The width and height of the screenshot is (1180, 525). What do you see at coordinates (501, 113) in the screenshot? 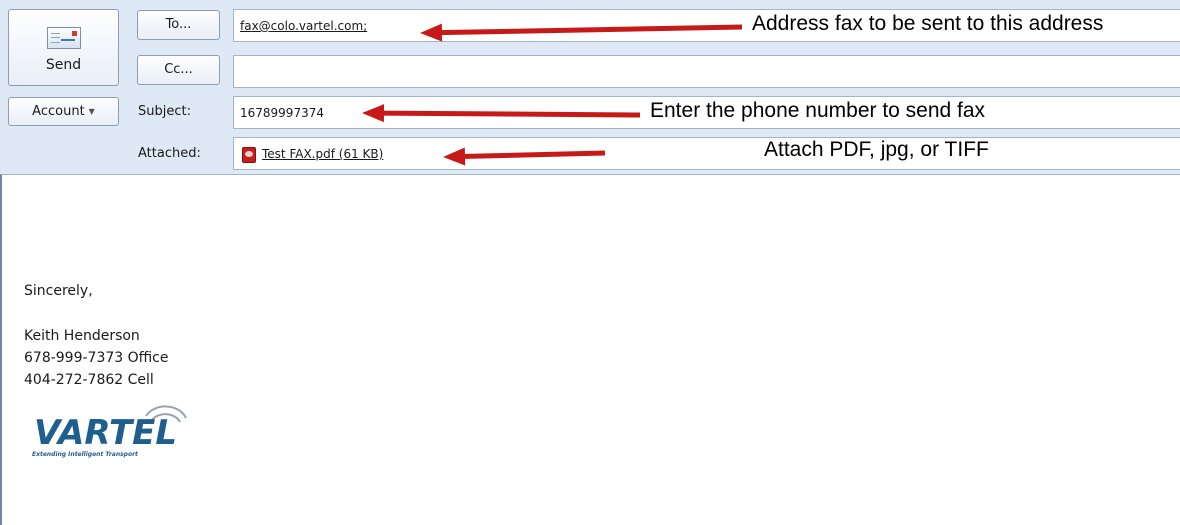
I see `arrow-subject` at bounding box center [501, 113].